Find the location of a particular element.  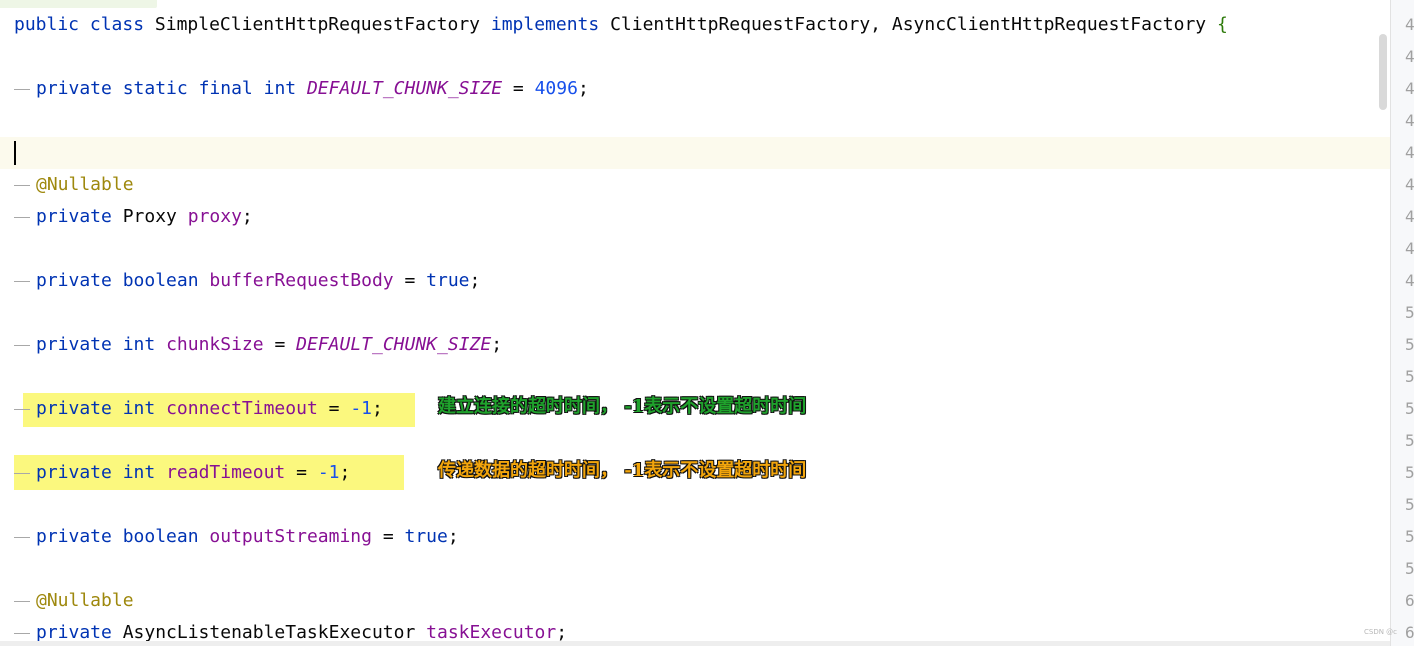

text-caret is located at coordinates (15, 153).